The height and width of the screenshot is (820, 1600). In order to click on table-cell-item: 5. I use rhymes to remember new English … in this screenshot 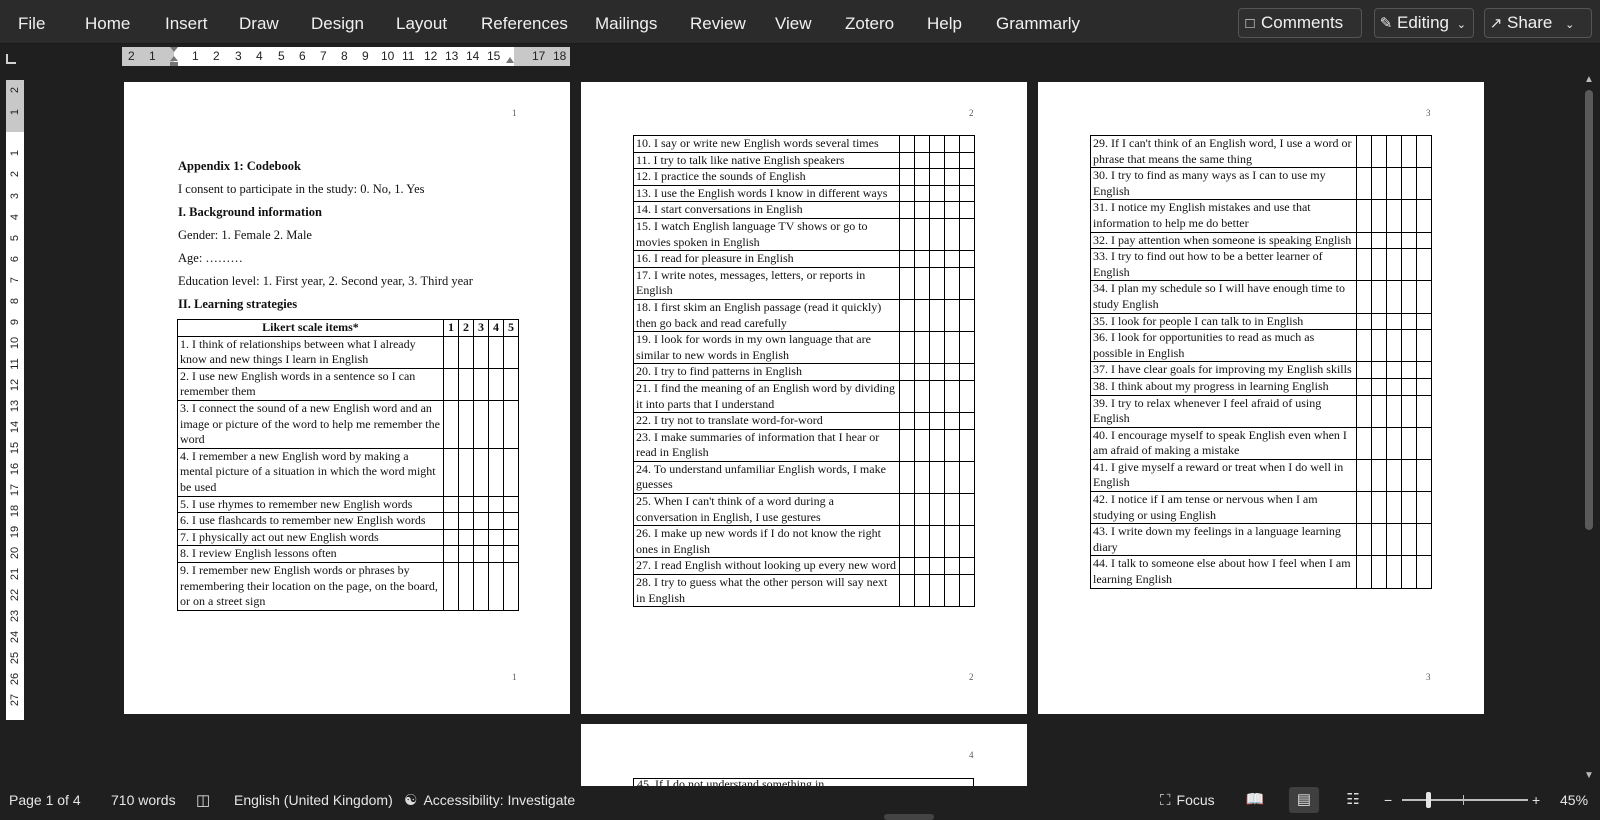, I will do `click(310, 504)`.